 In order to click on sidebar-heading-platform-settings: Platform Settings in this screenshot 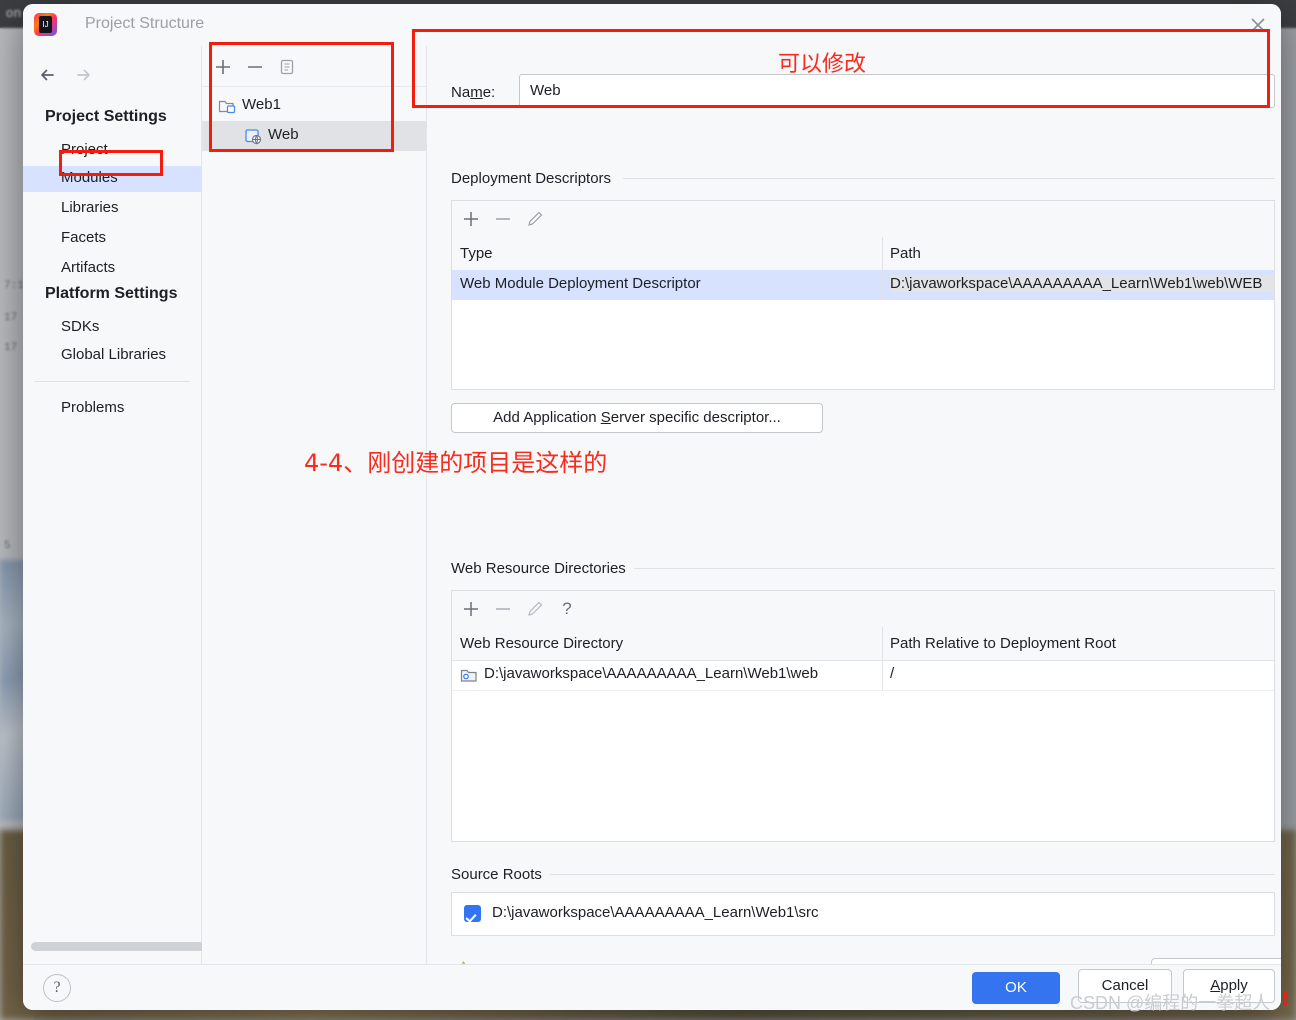, I will do `click(111, 293)`.